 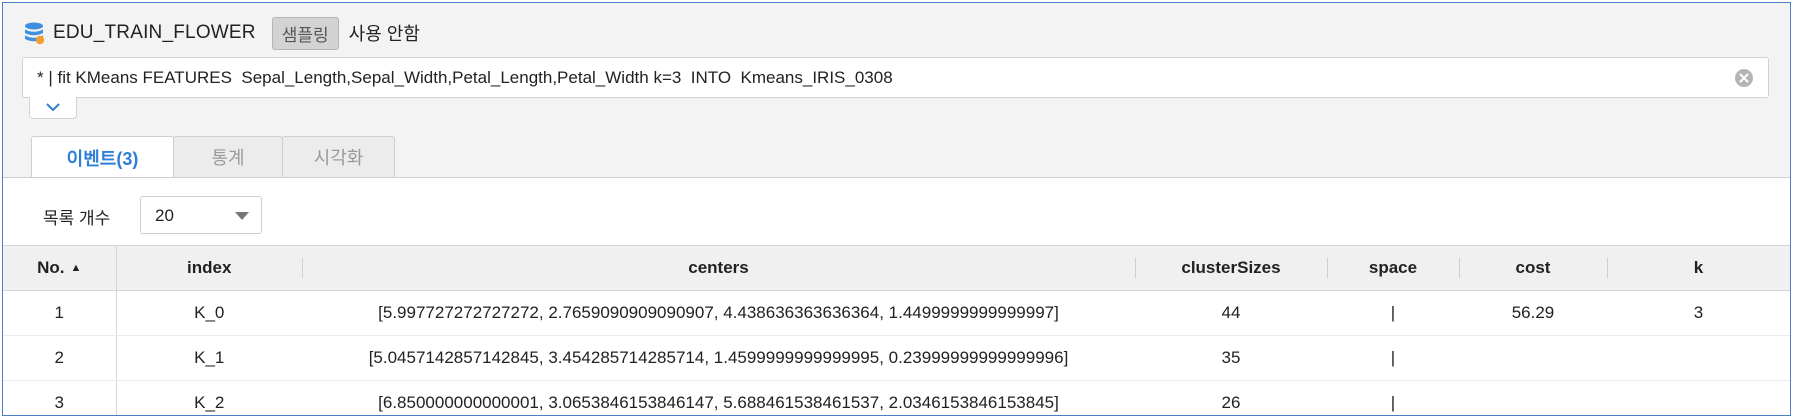 I want to click on cell-no: 2, so click(x=60, y=358).